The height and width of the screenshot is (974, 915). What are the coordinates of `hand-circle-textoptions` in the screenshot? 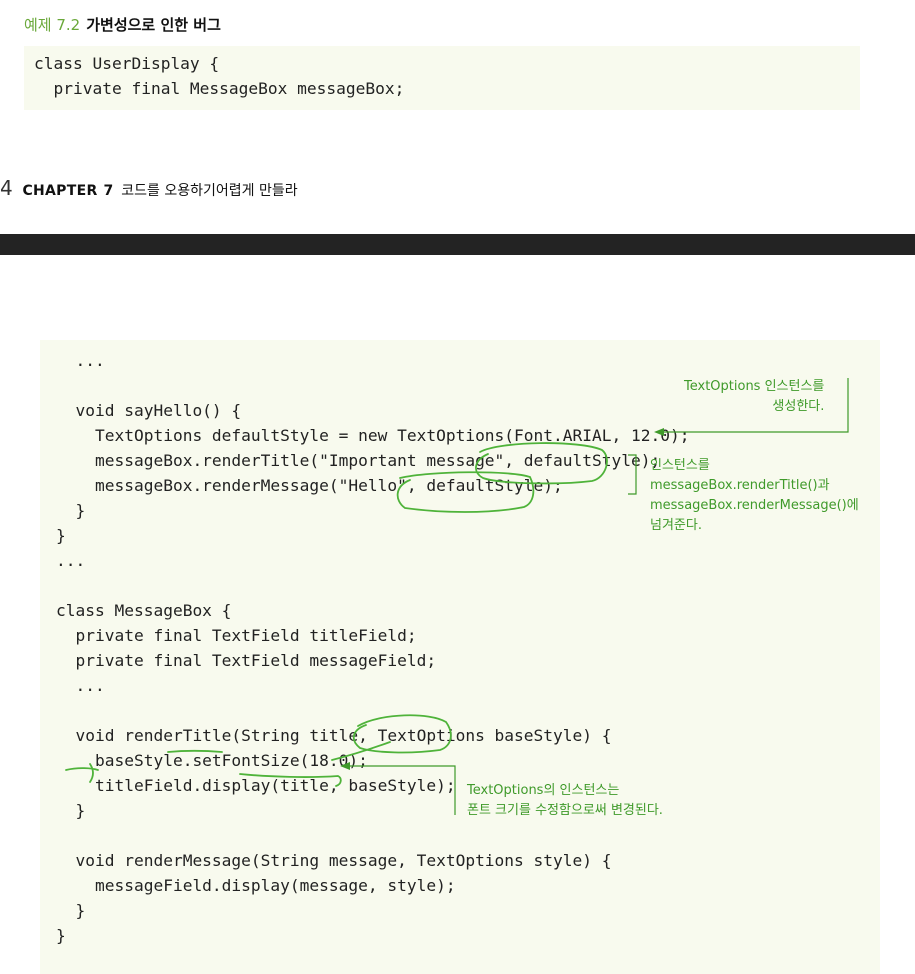 It's located at (402, 734).